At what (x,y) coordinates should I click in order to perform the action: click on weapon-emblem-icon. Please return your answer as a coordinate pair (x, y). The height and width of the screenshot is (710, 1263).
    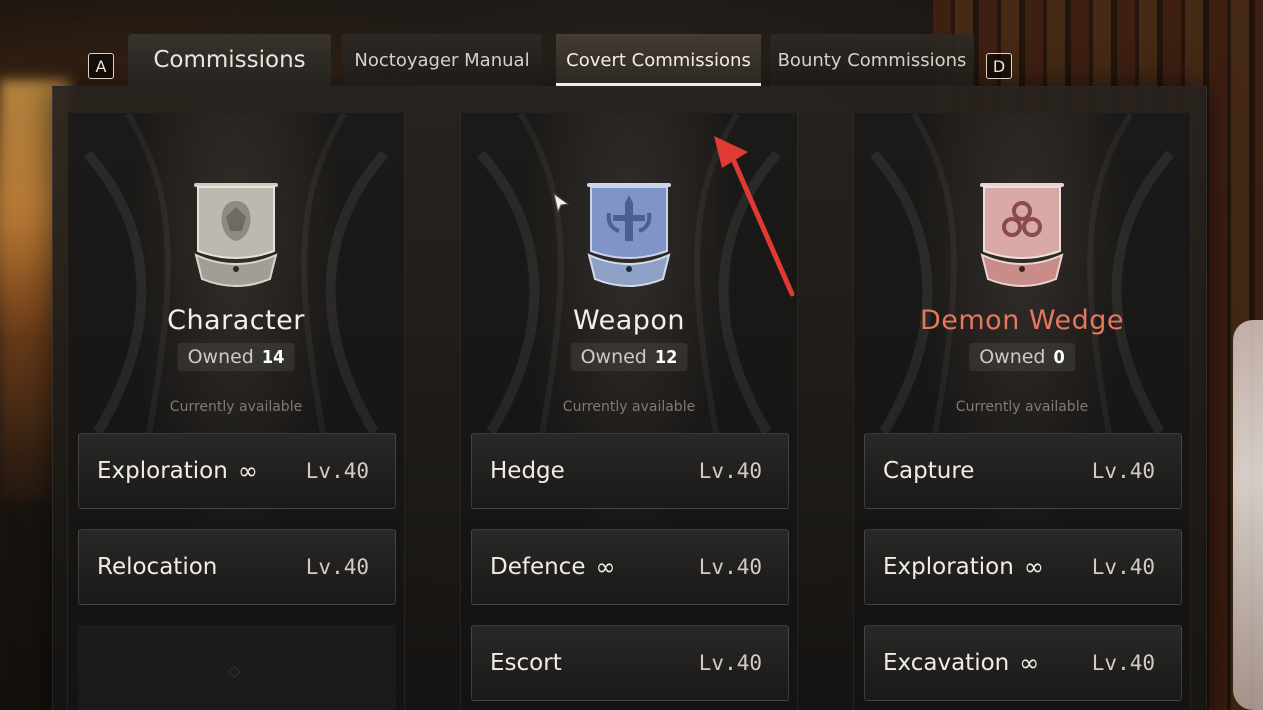
    Looking at the image, I should click on (629, 235).